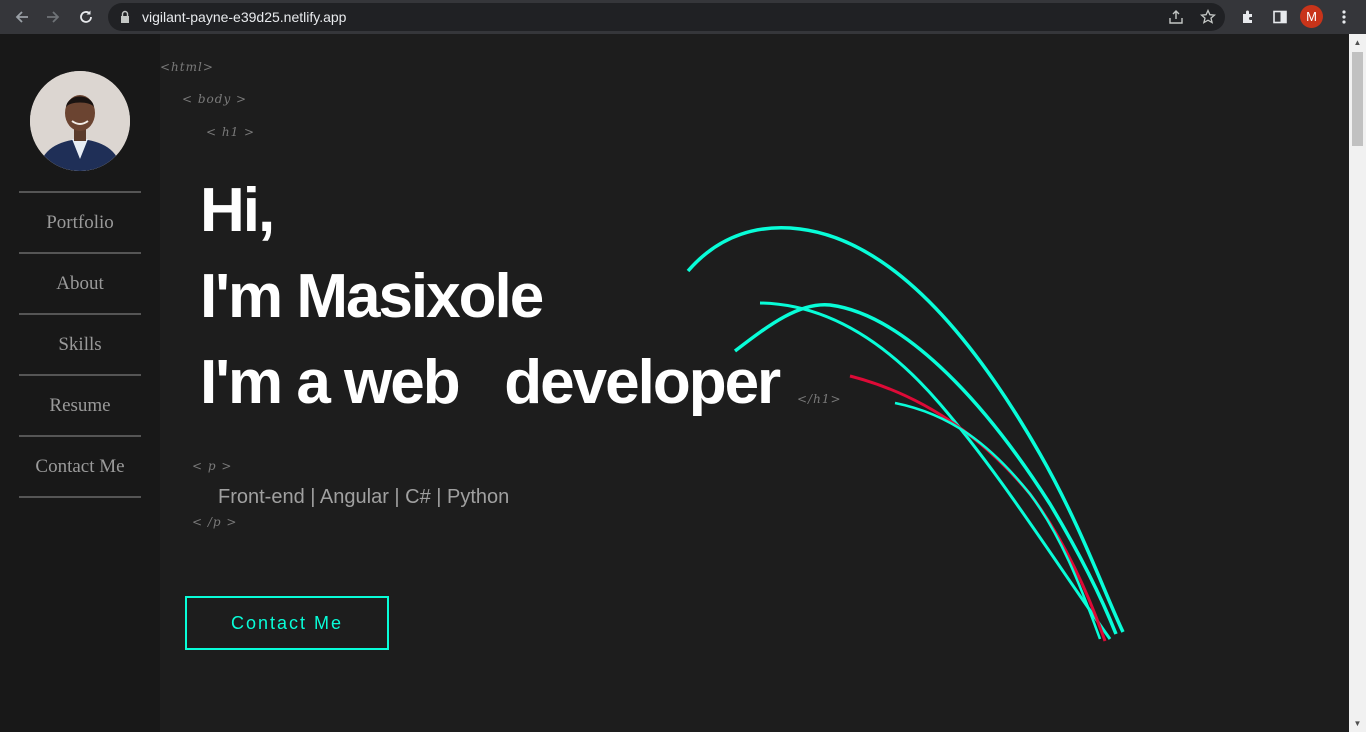 The width and height of the screenshot is (1366, 732). What do you see at coordinates (1344, 17) in the screenshot?
I see `more-menu-icon` at bounding box center [1344, 17].